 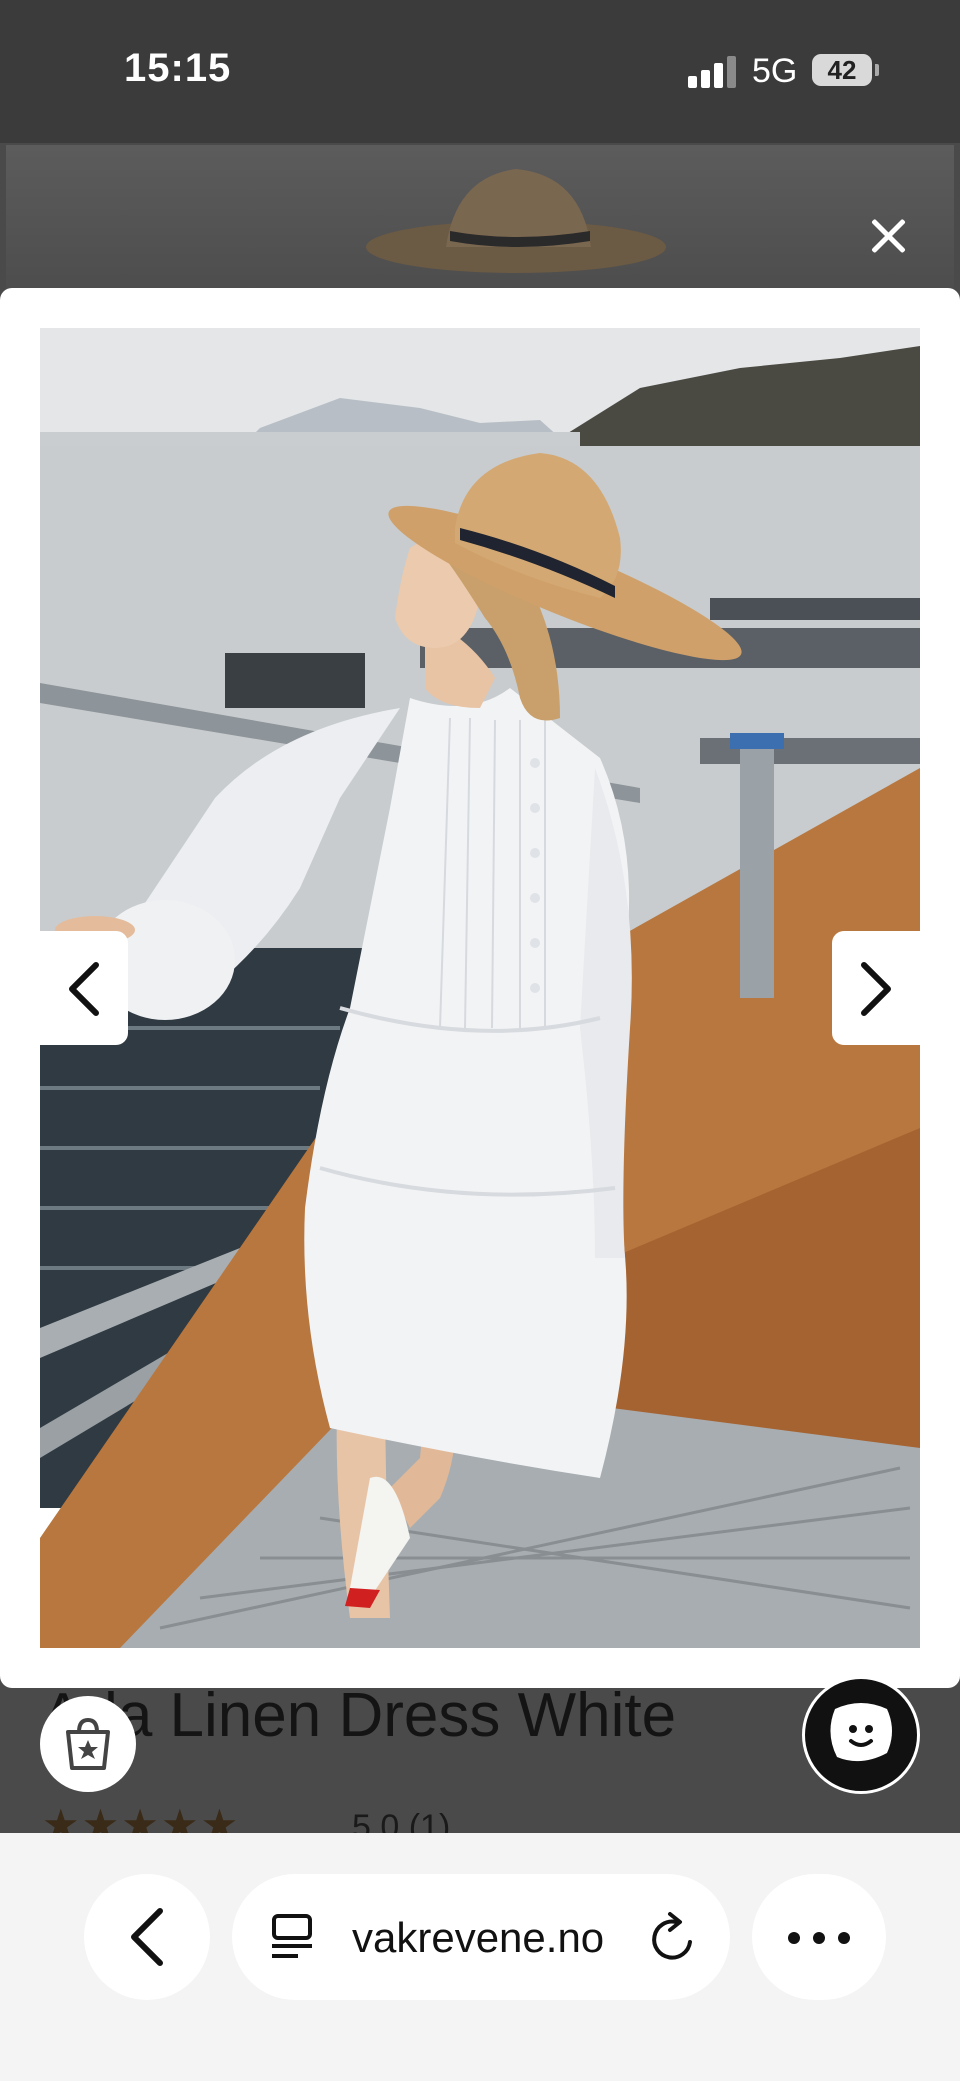 What do you see at coordinates (877, 70) in the screenshot?
I see `battery-nub` at bounding box center [877, 70].